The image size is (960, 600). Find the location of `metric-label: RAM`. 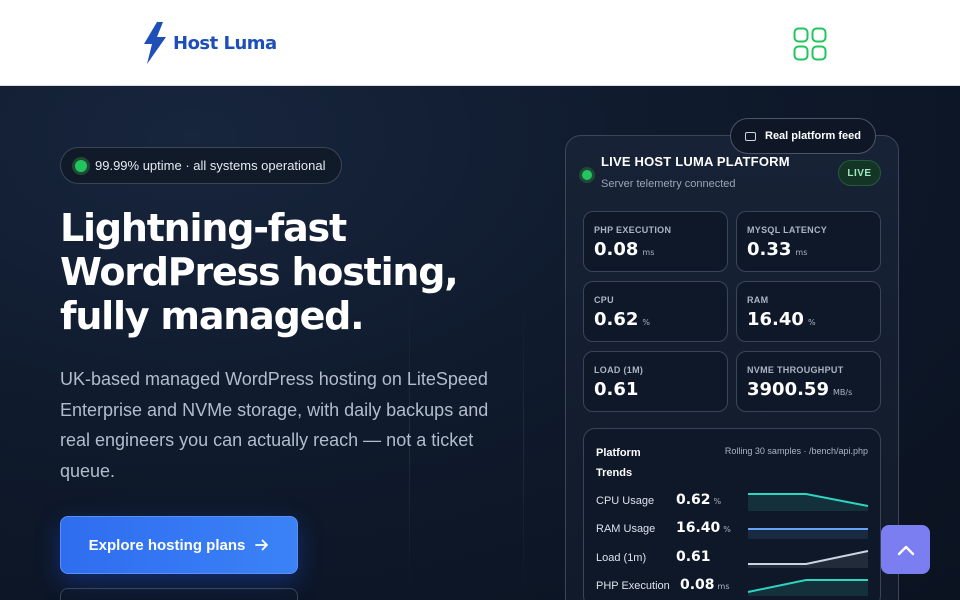

metric-label: RAM is located at coordinates (758, 300).